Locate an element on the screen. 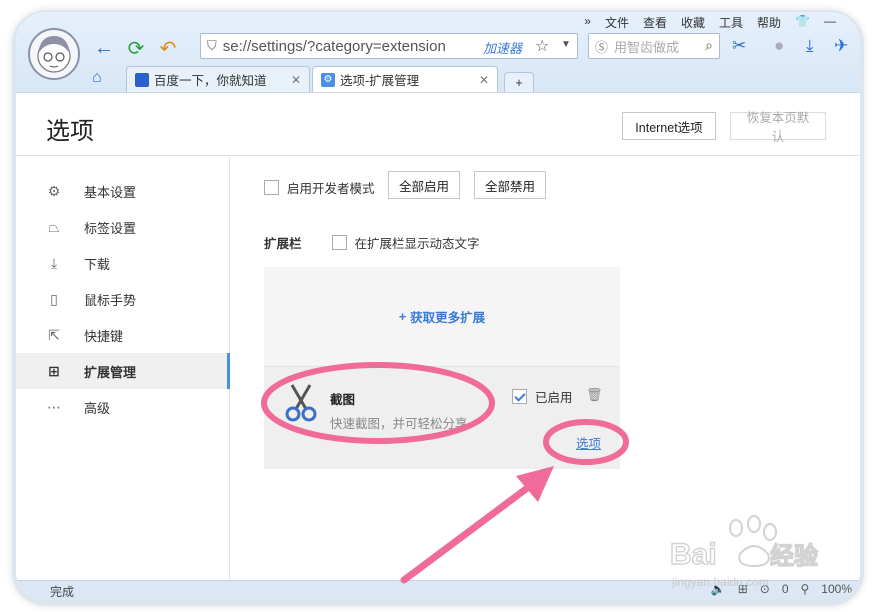  enable-all-button: 全部启用 is located at coordinates (424, 185).